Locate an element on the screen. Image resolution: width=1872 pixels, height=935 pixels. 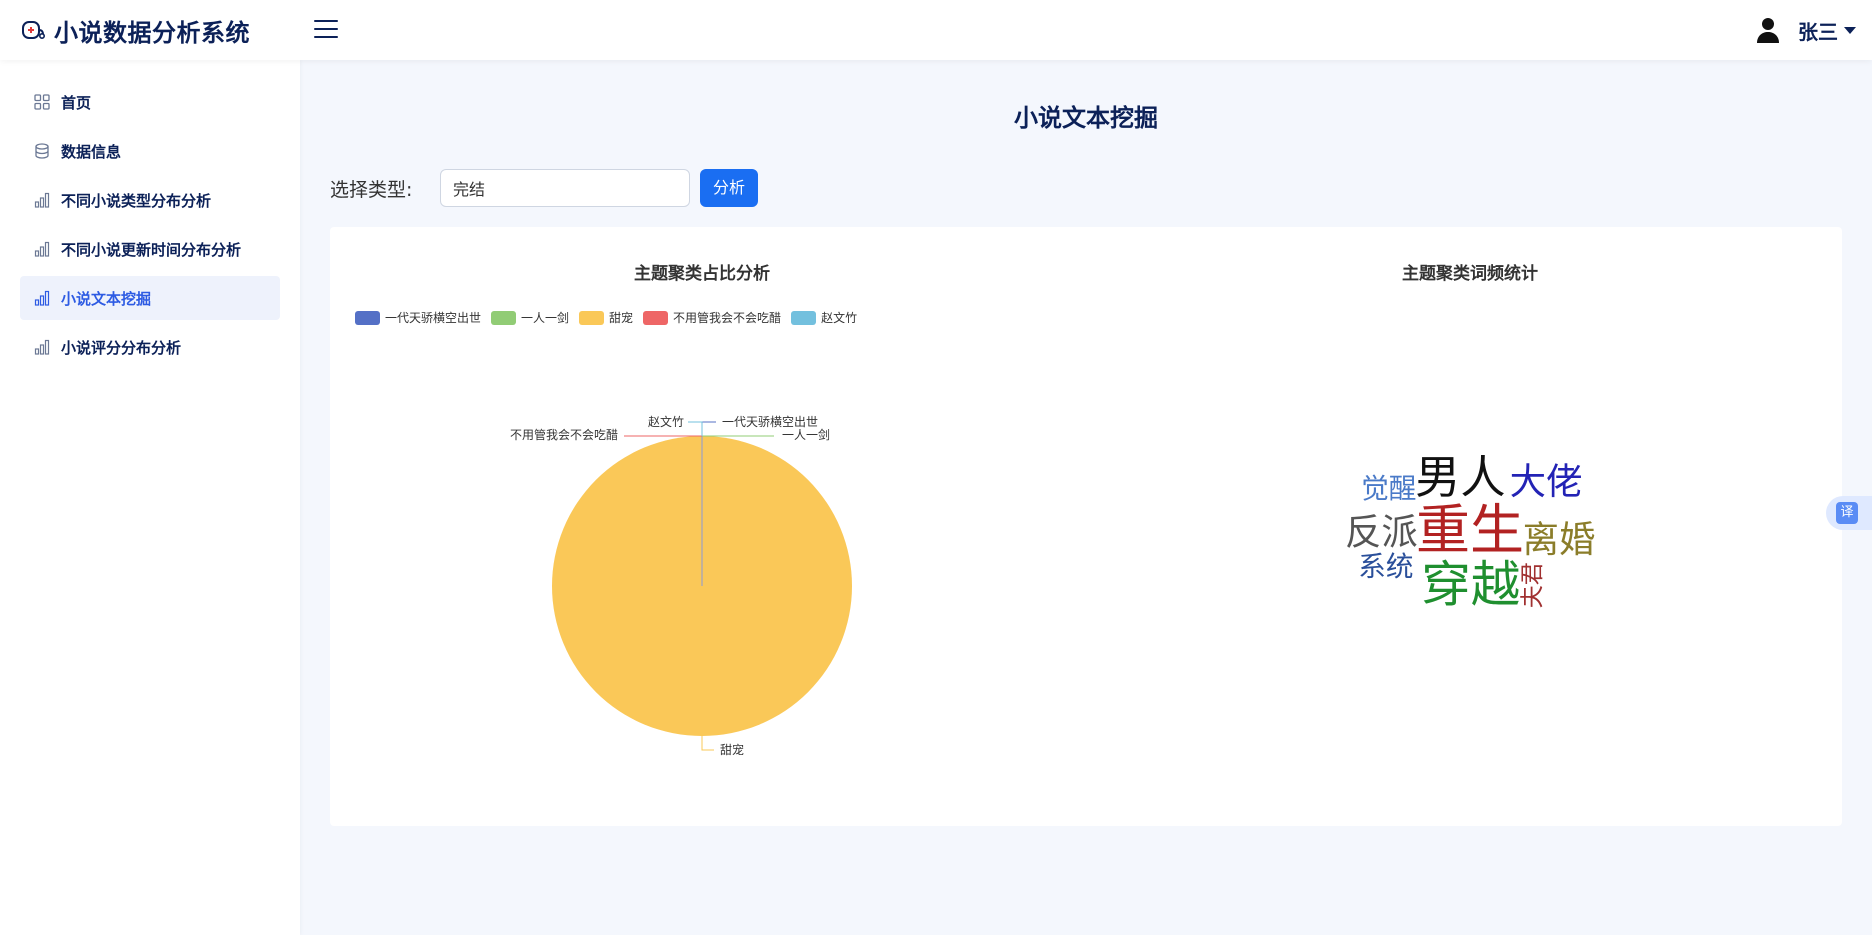
legend-label: 甜宠 is located at coordinates (621, 318).